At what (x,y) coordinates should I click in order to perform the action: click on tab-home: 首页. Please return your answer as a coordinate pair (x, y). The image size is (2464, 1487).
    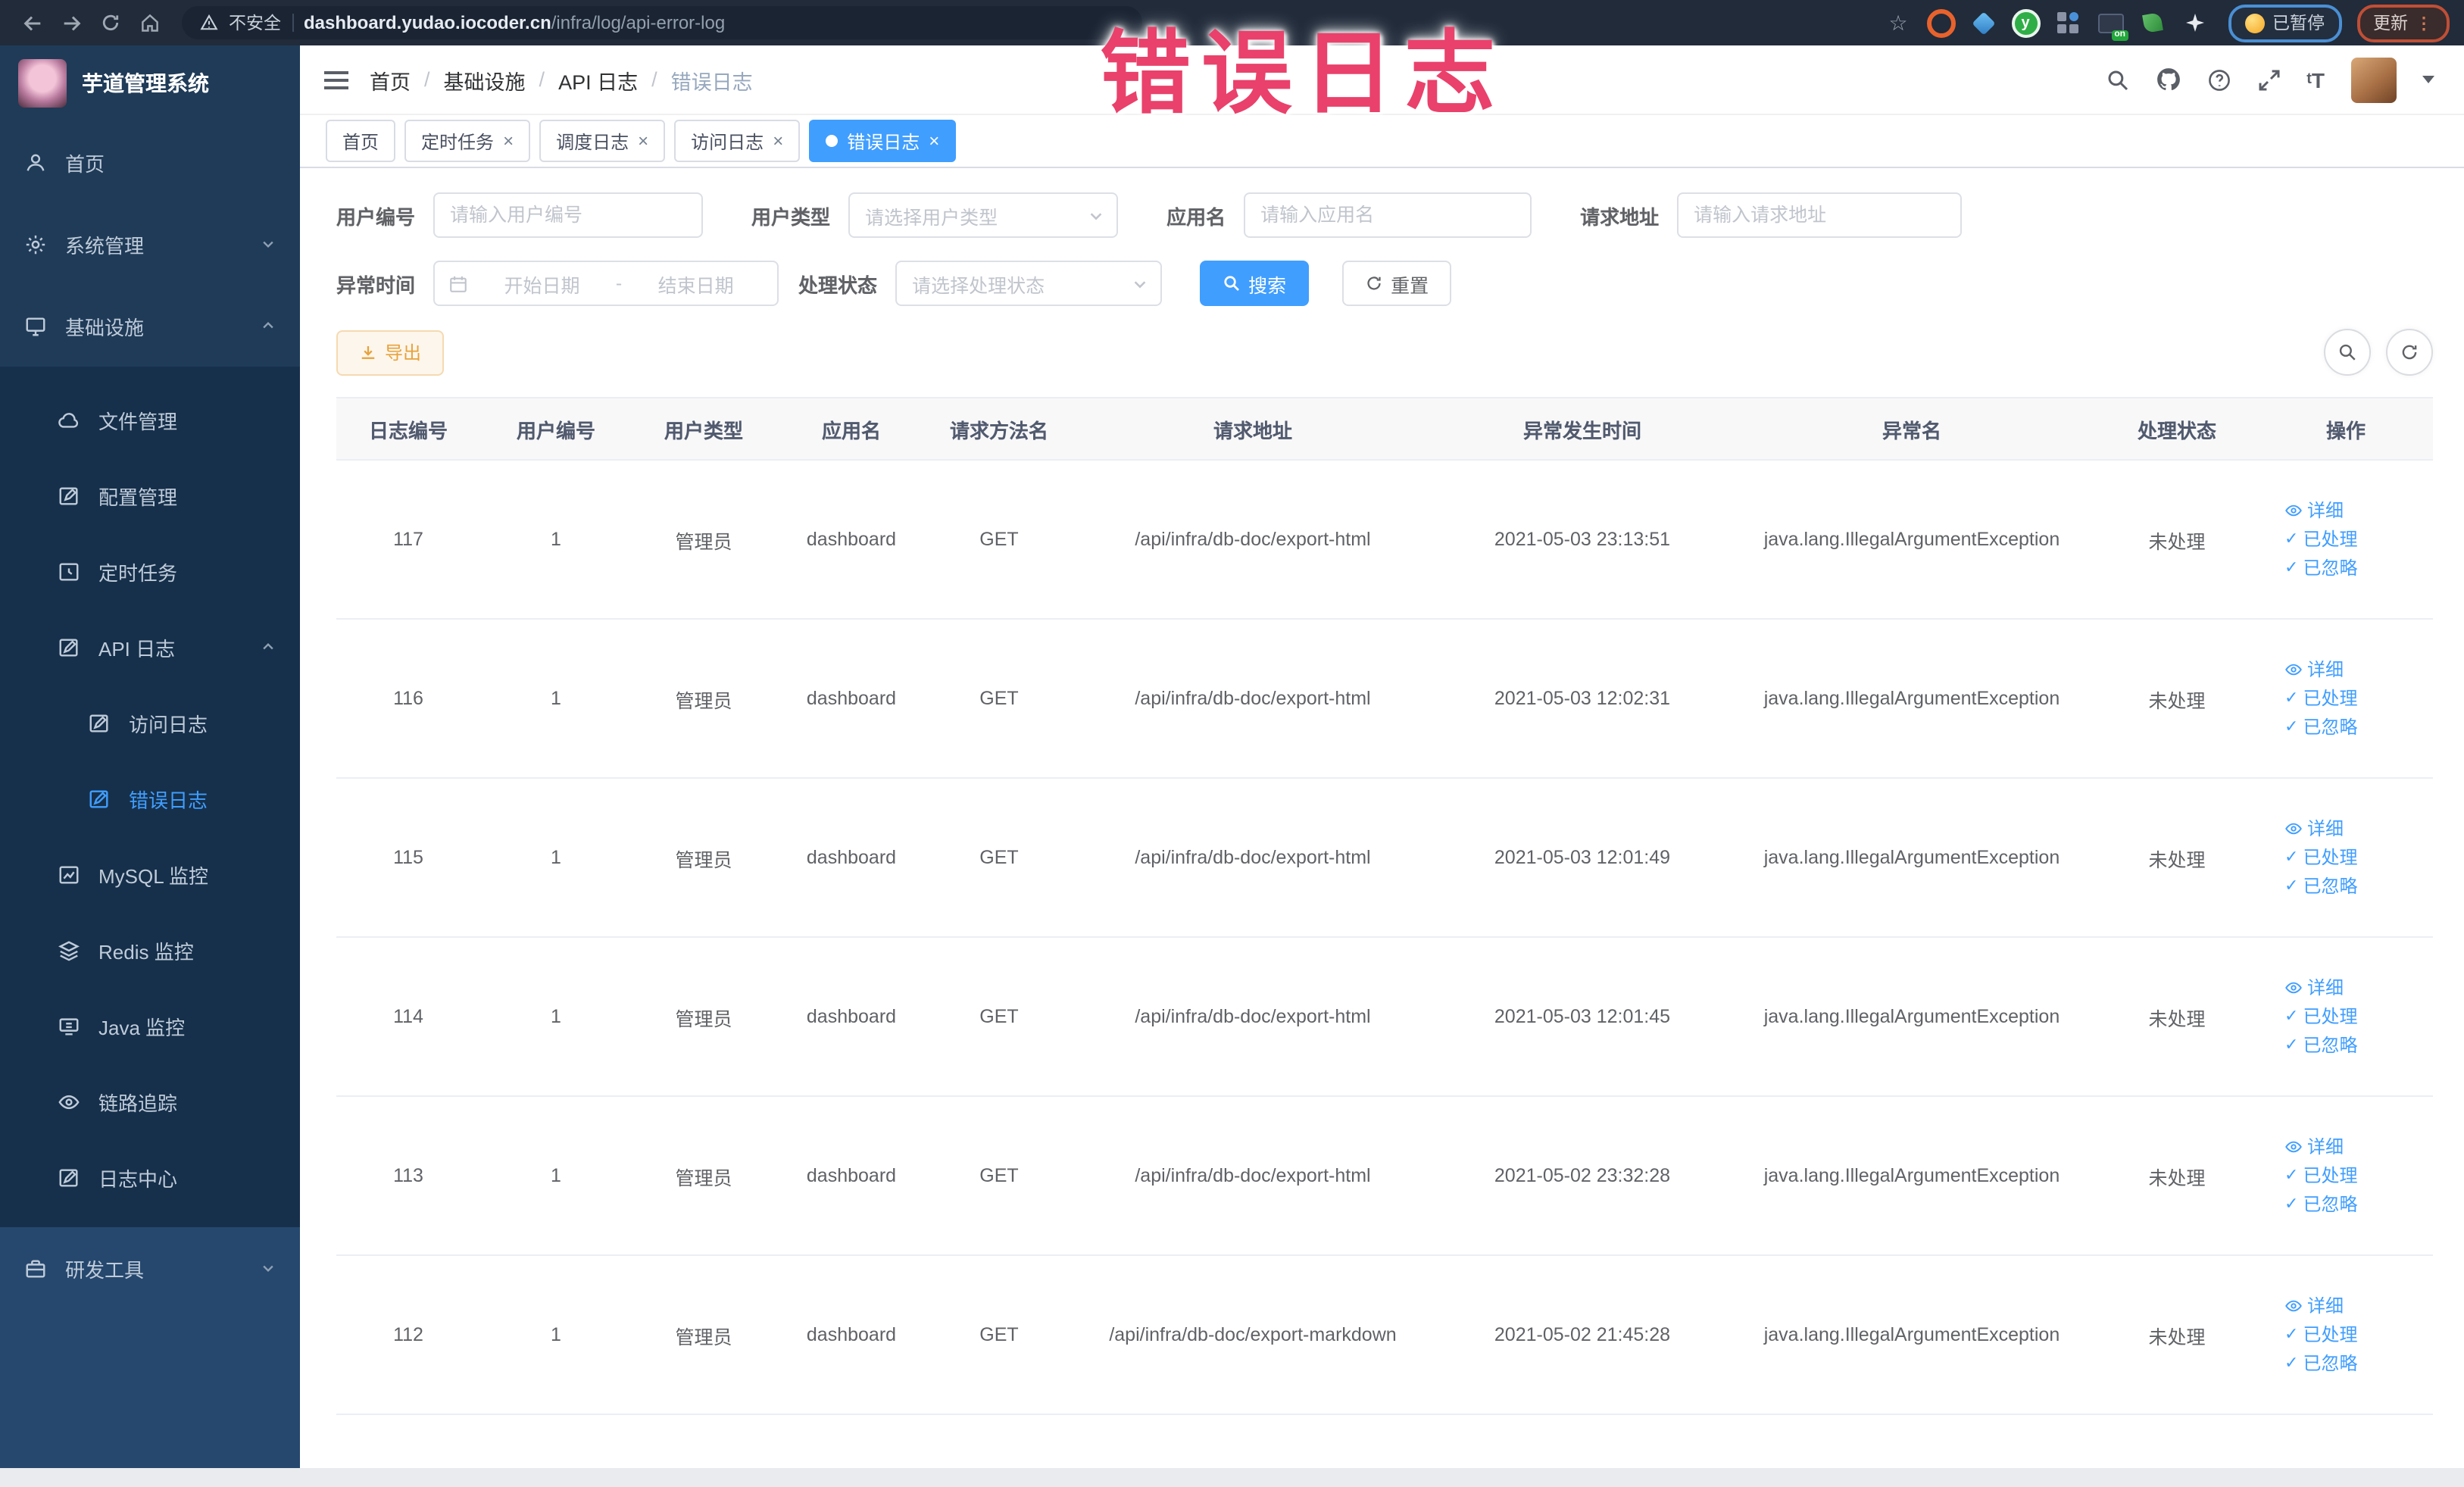
    Looking at the image, I should click on (361, 141).